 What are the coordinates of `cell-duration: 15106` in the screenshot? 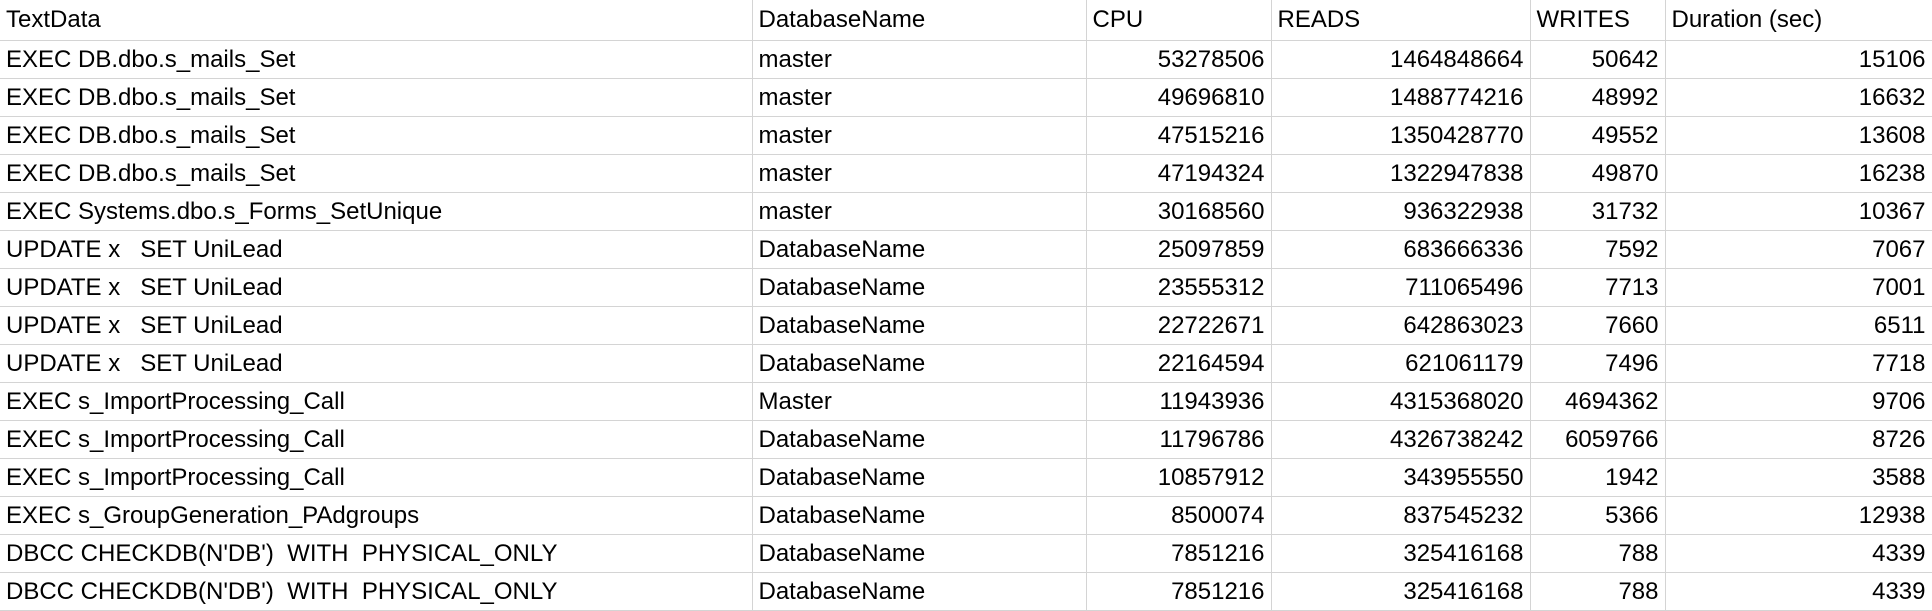 It's located at (1798, 59).